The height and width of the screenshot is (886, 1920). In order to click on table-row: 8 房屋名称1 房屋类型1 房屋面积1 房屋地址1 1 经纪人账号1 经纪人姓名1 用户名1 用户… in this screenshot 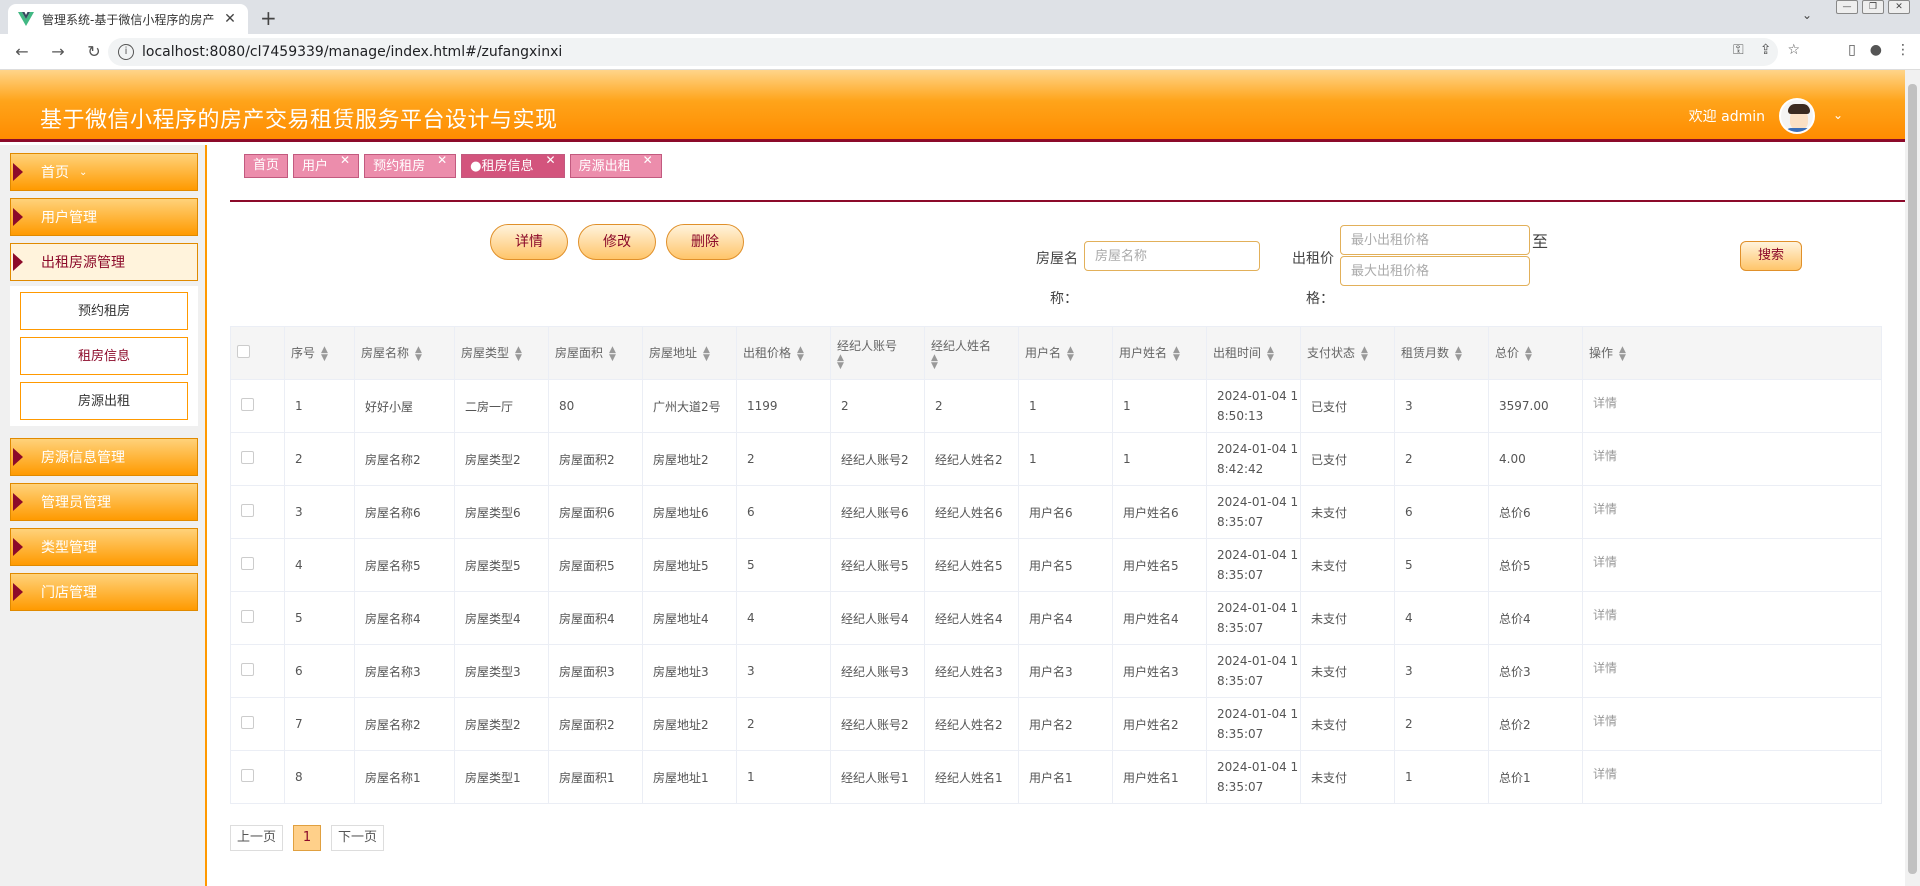, I will do `click(1056, 777)`.